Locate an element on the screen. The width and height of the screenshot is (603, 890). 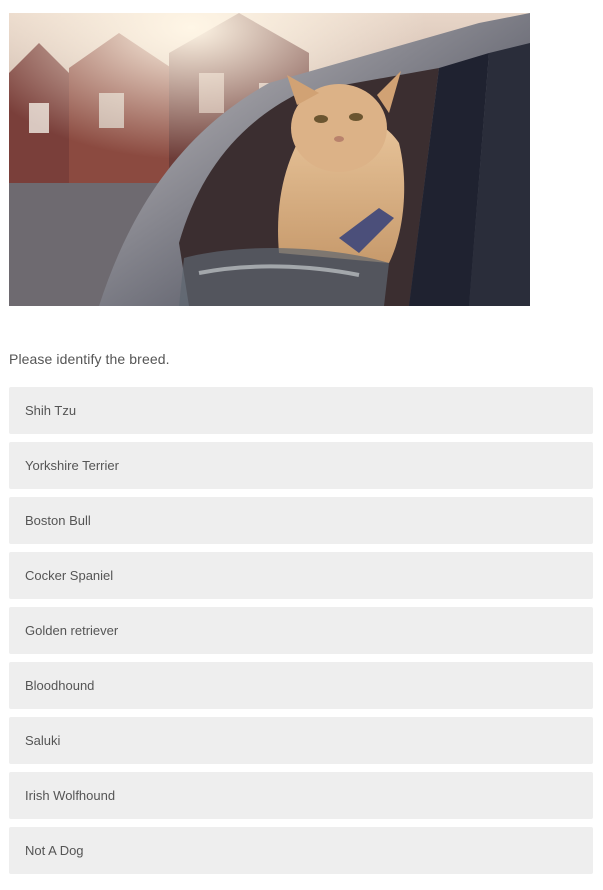
option-cocker-spaniel: Cocker Spaniel is located at coordinates (301, 575).